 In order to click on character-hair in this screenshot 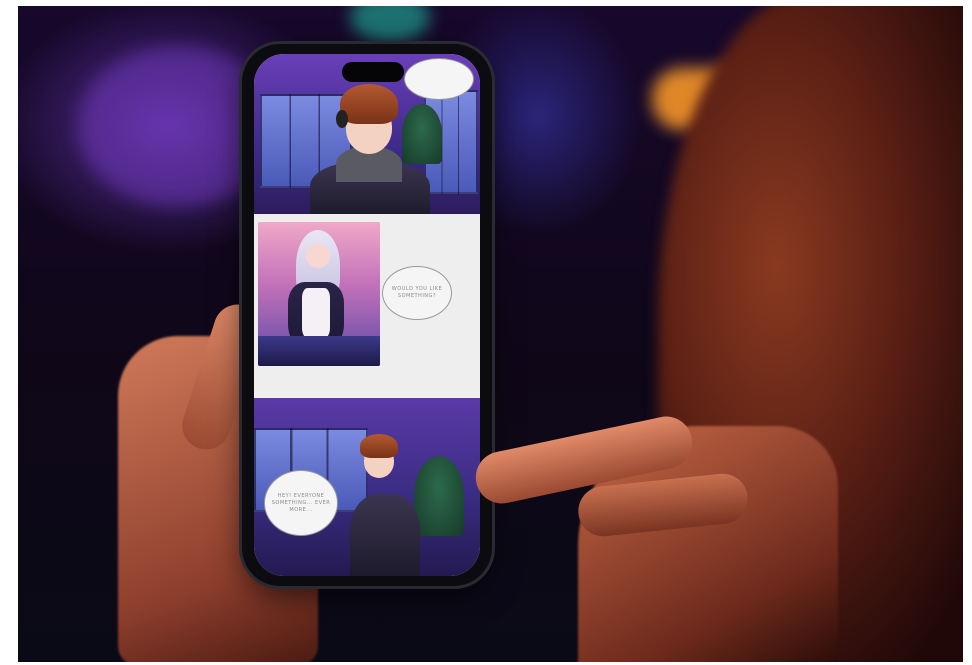, I will do `click(369, 104)`.